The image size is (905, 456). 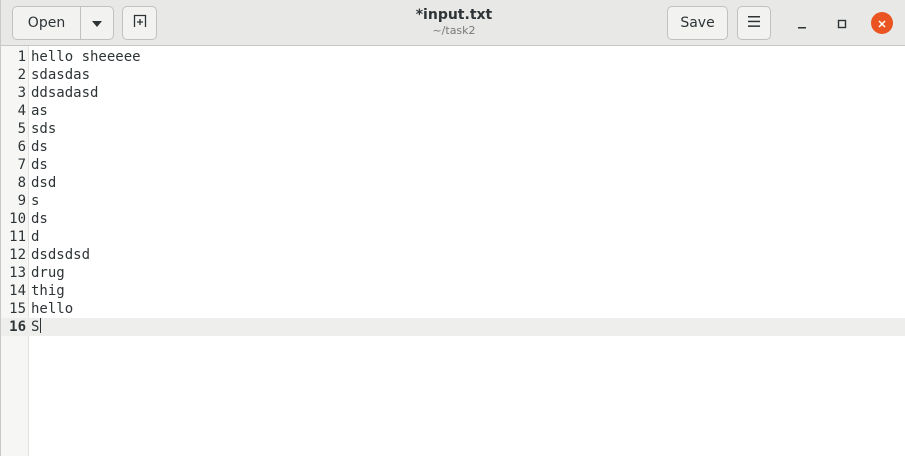 What do you see at coordinates (17, 273) in the screenshot?
I see `line-number: 13` at bounding box center [17, 273].